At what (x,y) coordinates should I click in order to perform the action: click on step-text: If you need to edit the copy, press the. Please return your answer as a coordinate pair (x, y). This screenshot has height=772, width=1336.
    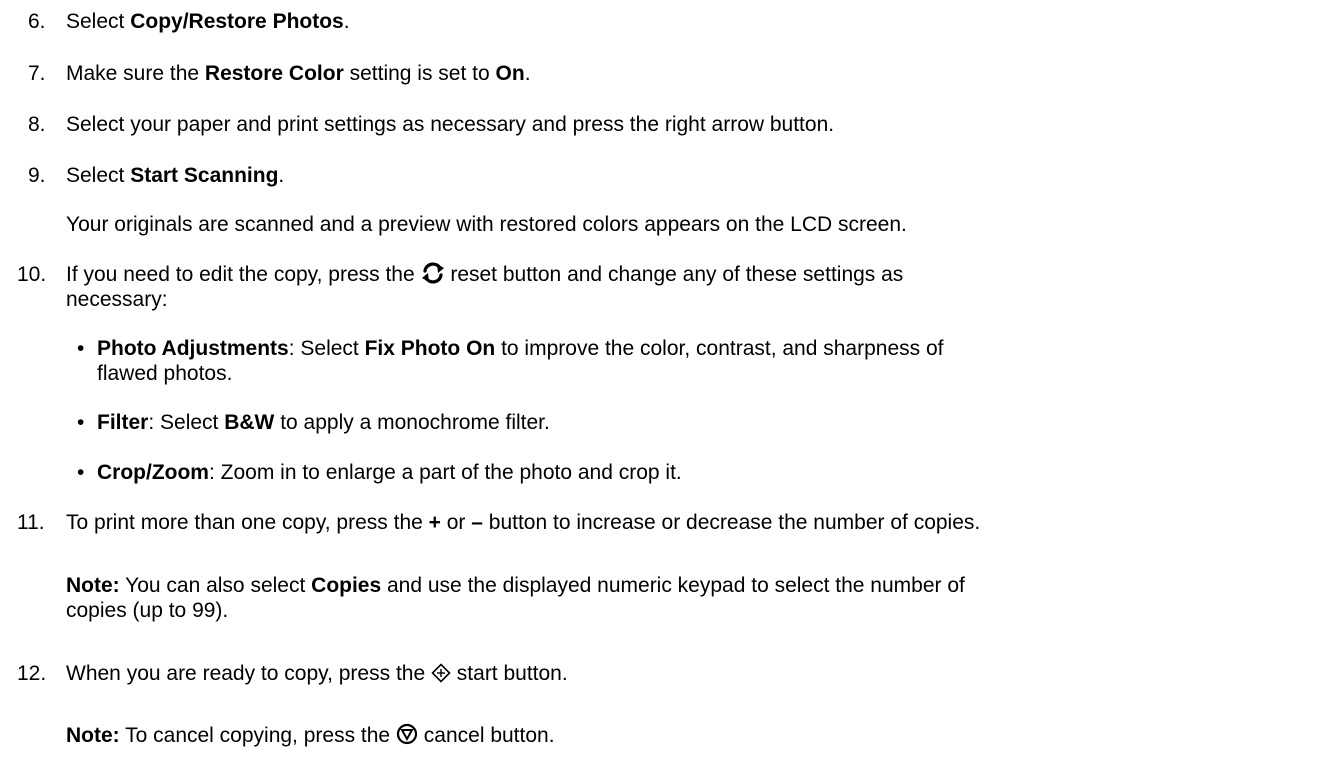
    Looking at the image, I should click on (243, 274).